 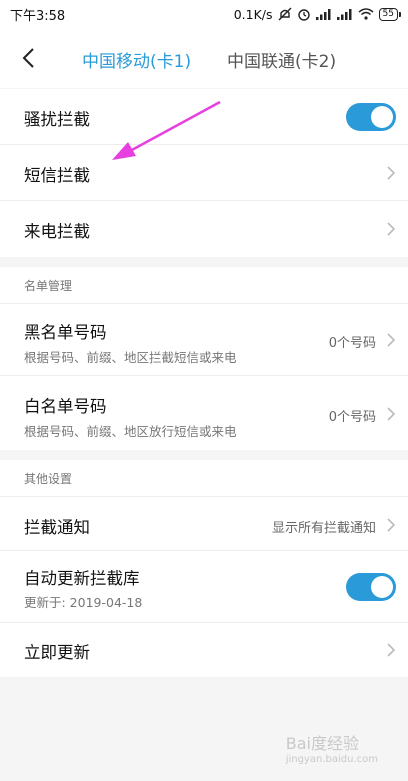 I want to click on auto-update-toggle, so click(x=371, y=587).